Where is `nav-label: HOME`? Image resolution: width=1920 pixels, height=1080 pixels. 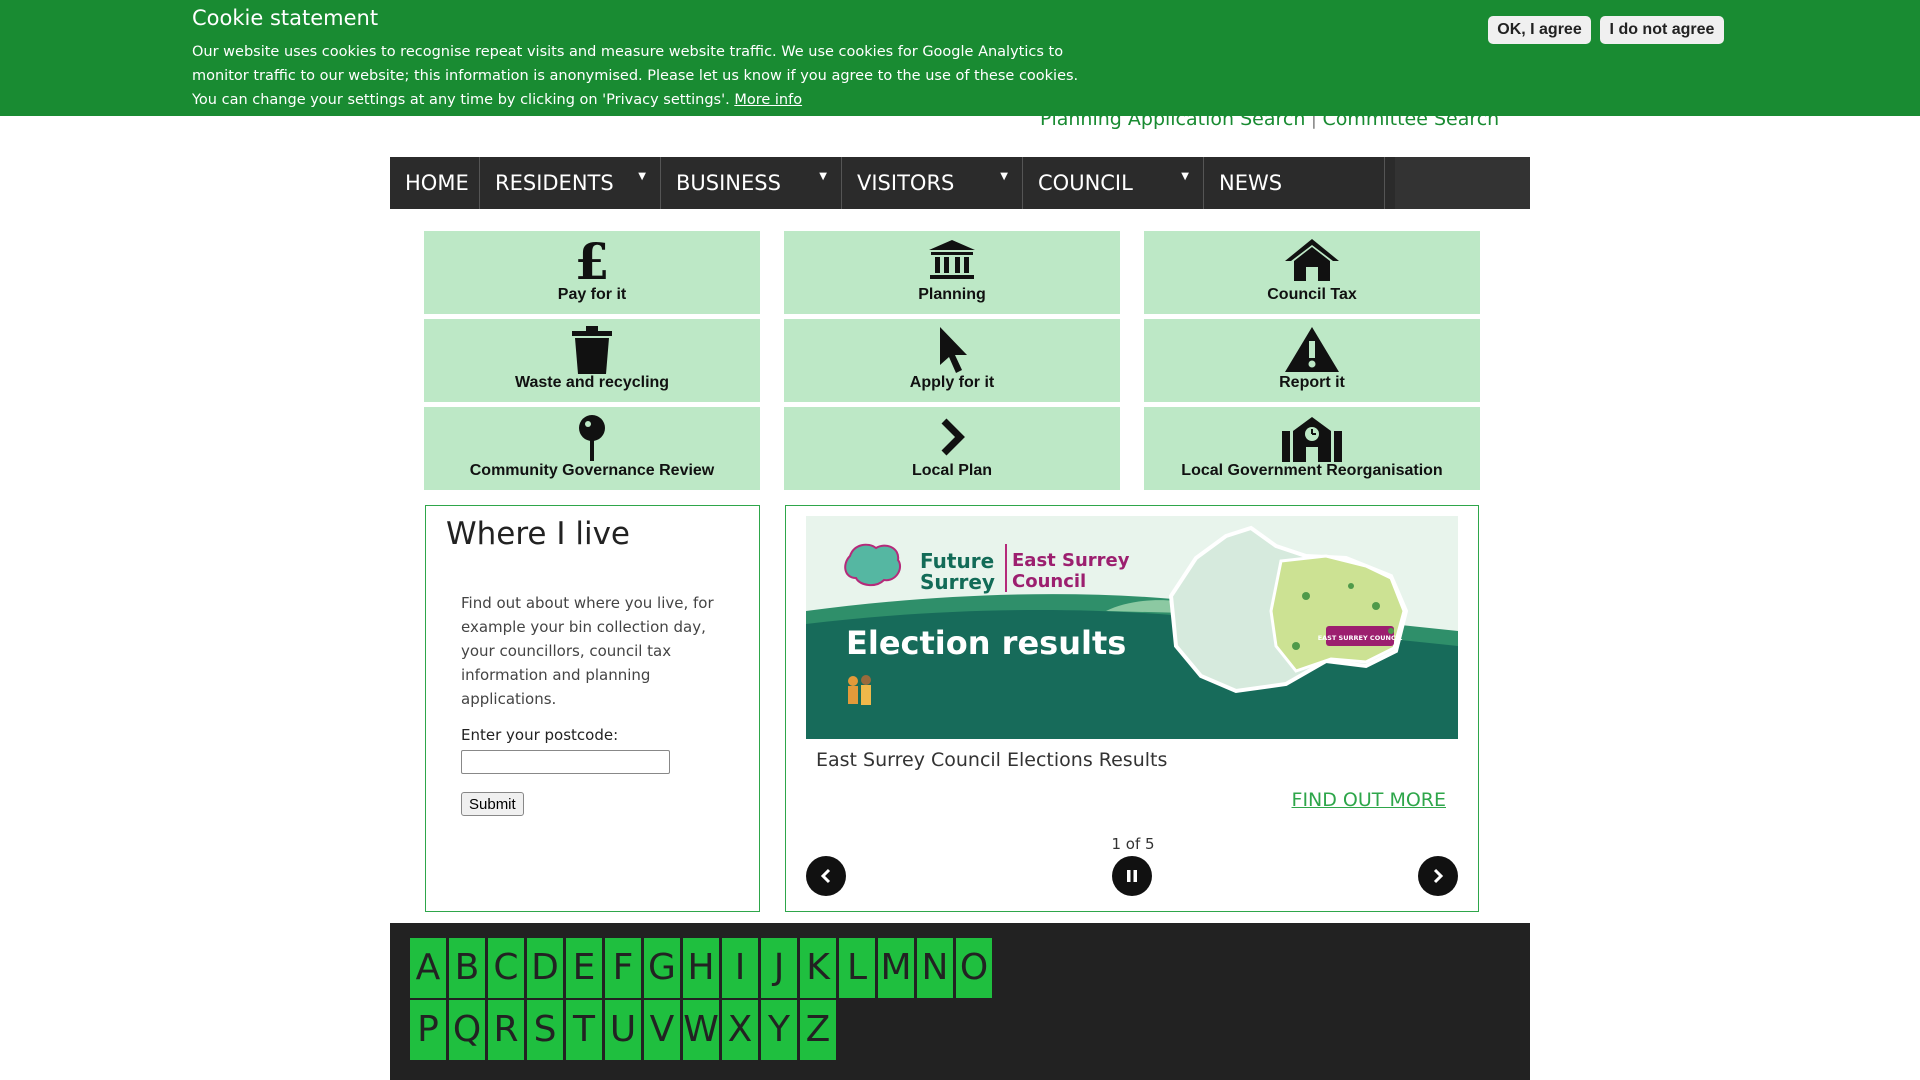 nav-label: HOME is located at coordinates (437, 183).